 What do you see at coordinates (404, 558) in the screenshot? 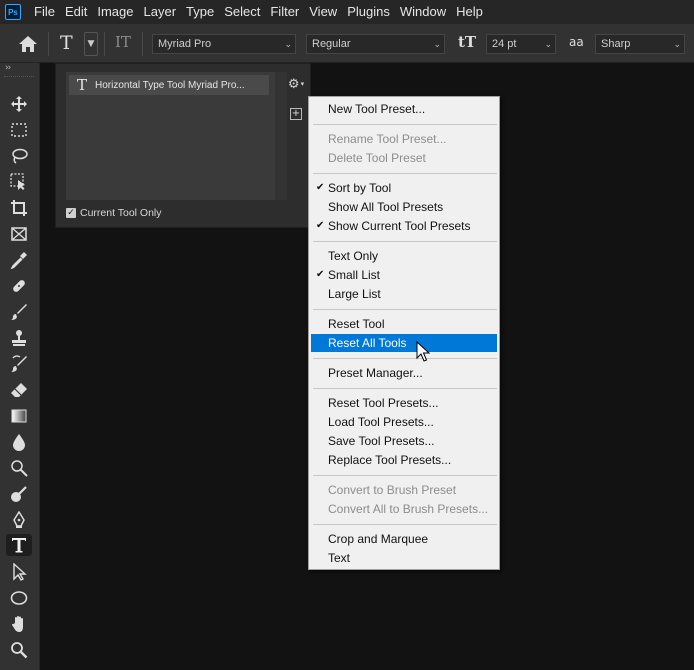
I see `menu-item-text: Text` at bounding box center [404, 558].